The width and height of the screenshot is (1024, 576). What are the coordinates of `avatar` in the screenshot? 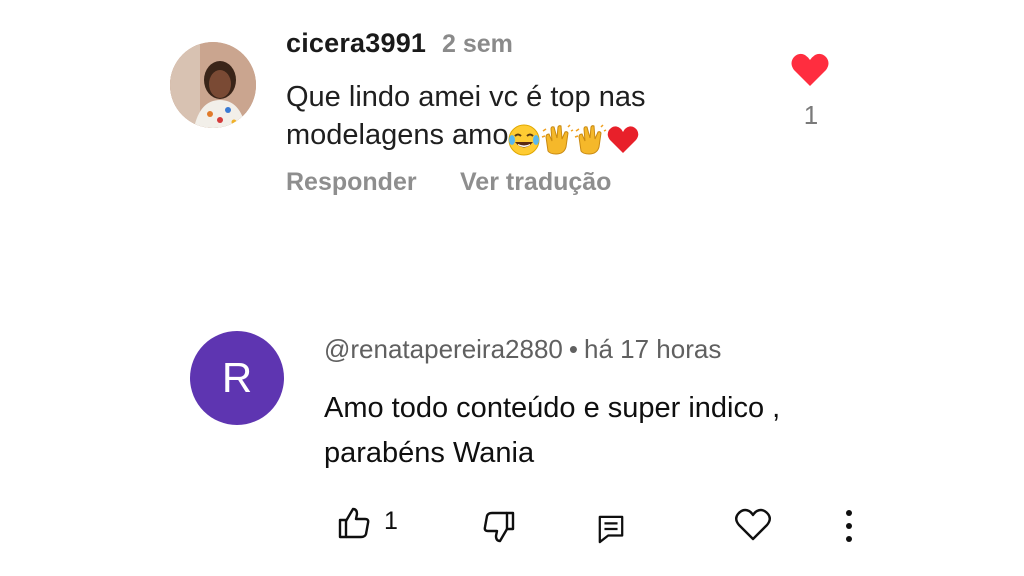 It's located at (213, 85).